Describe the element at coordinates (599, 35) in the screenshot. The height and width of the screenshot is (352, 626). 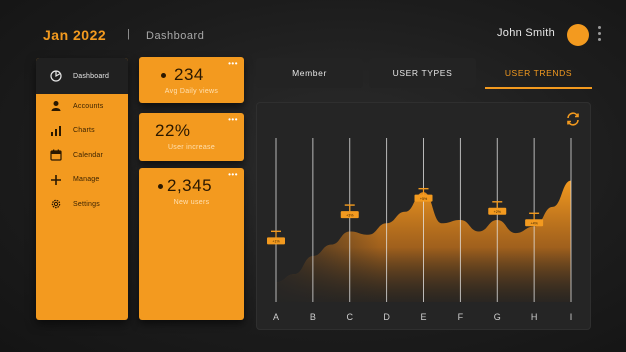
I see `more-options-icon` at that location.